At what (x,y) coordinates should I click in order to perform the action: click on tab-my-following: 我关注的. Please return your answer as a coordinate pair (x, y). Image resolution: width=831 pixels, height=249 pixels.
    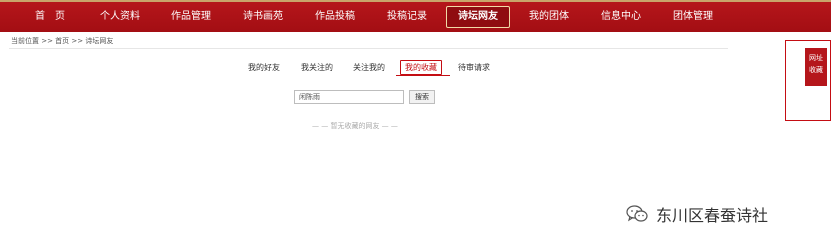
    Looking at the image, I should click on (317, 67).